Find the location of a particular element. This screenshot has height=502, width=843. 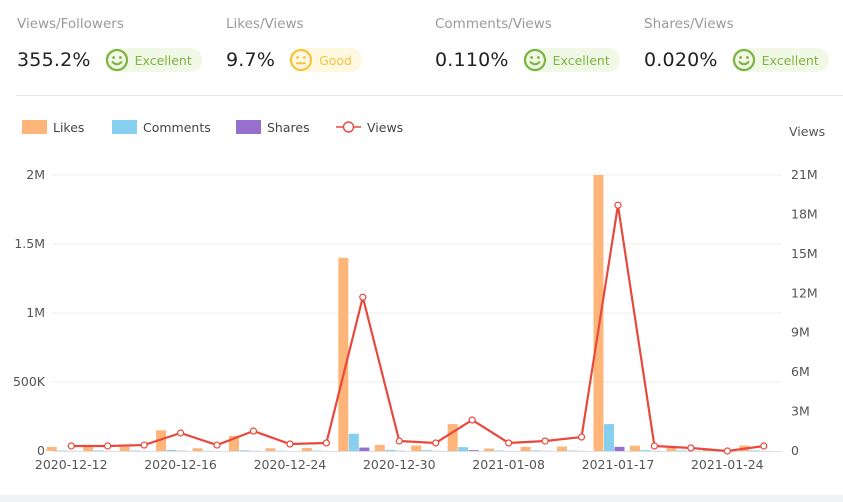

right-tick-label: 9M is located at coordinates (800, 332).